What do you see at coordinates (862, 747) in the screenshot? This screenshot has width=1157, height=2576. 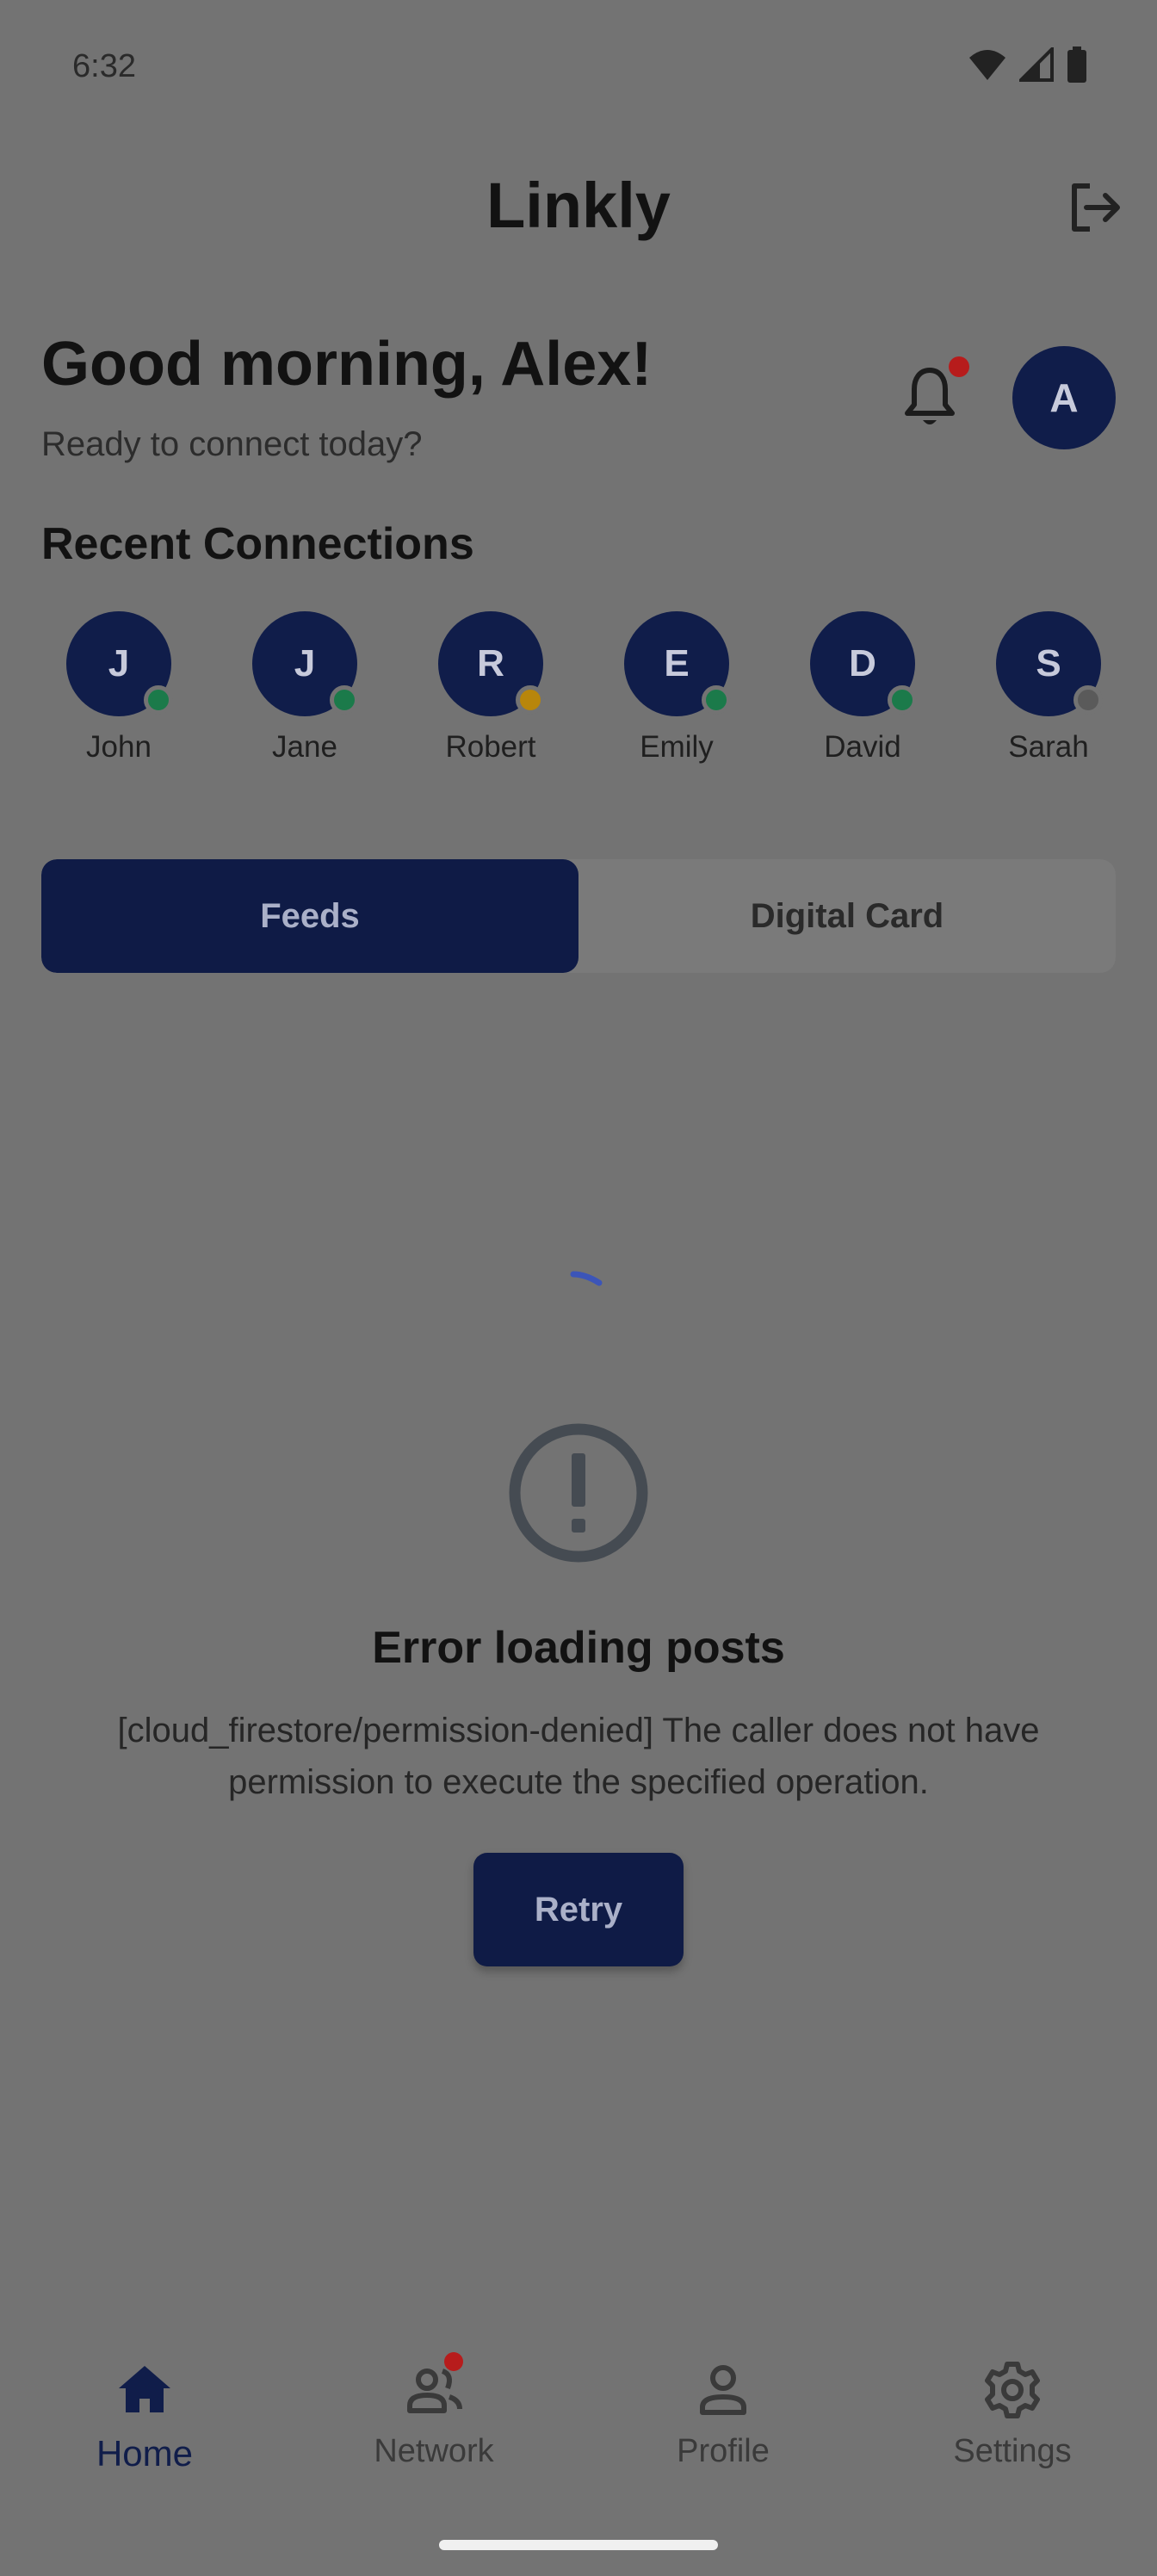 I see `connection-name: David` at bounding box center [862, 747].